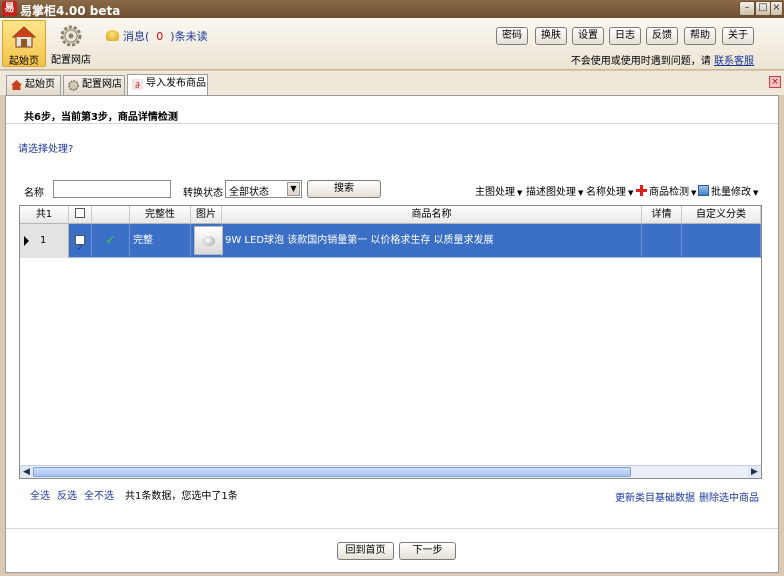  I want to click on config-shop-label: 配置网店, so click(71, 60).